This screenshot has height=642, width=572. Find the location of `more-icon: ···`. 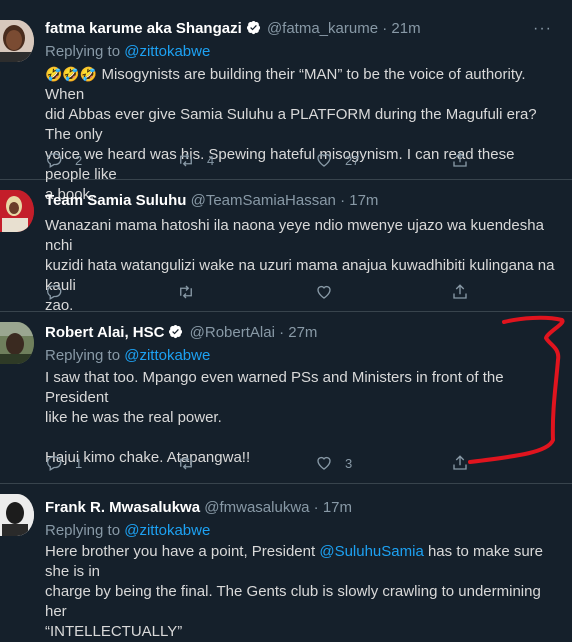

more-icon: ··· is located at coordinates (542, 29).